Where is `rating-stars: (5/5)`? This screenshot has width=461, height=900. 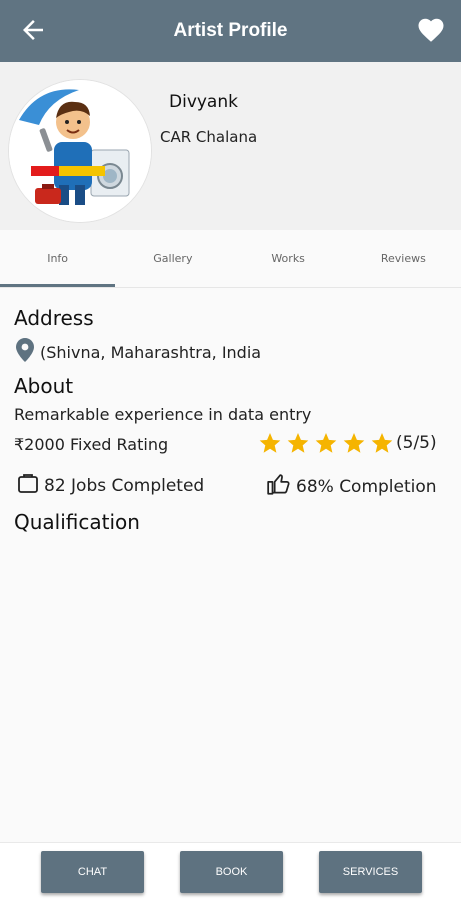
rating-stars: (5/5) is located at coordinates (347, 443).